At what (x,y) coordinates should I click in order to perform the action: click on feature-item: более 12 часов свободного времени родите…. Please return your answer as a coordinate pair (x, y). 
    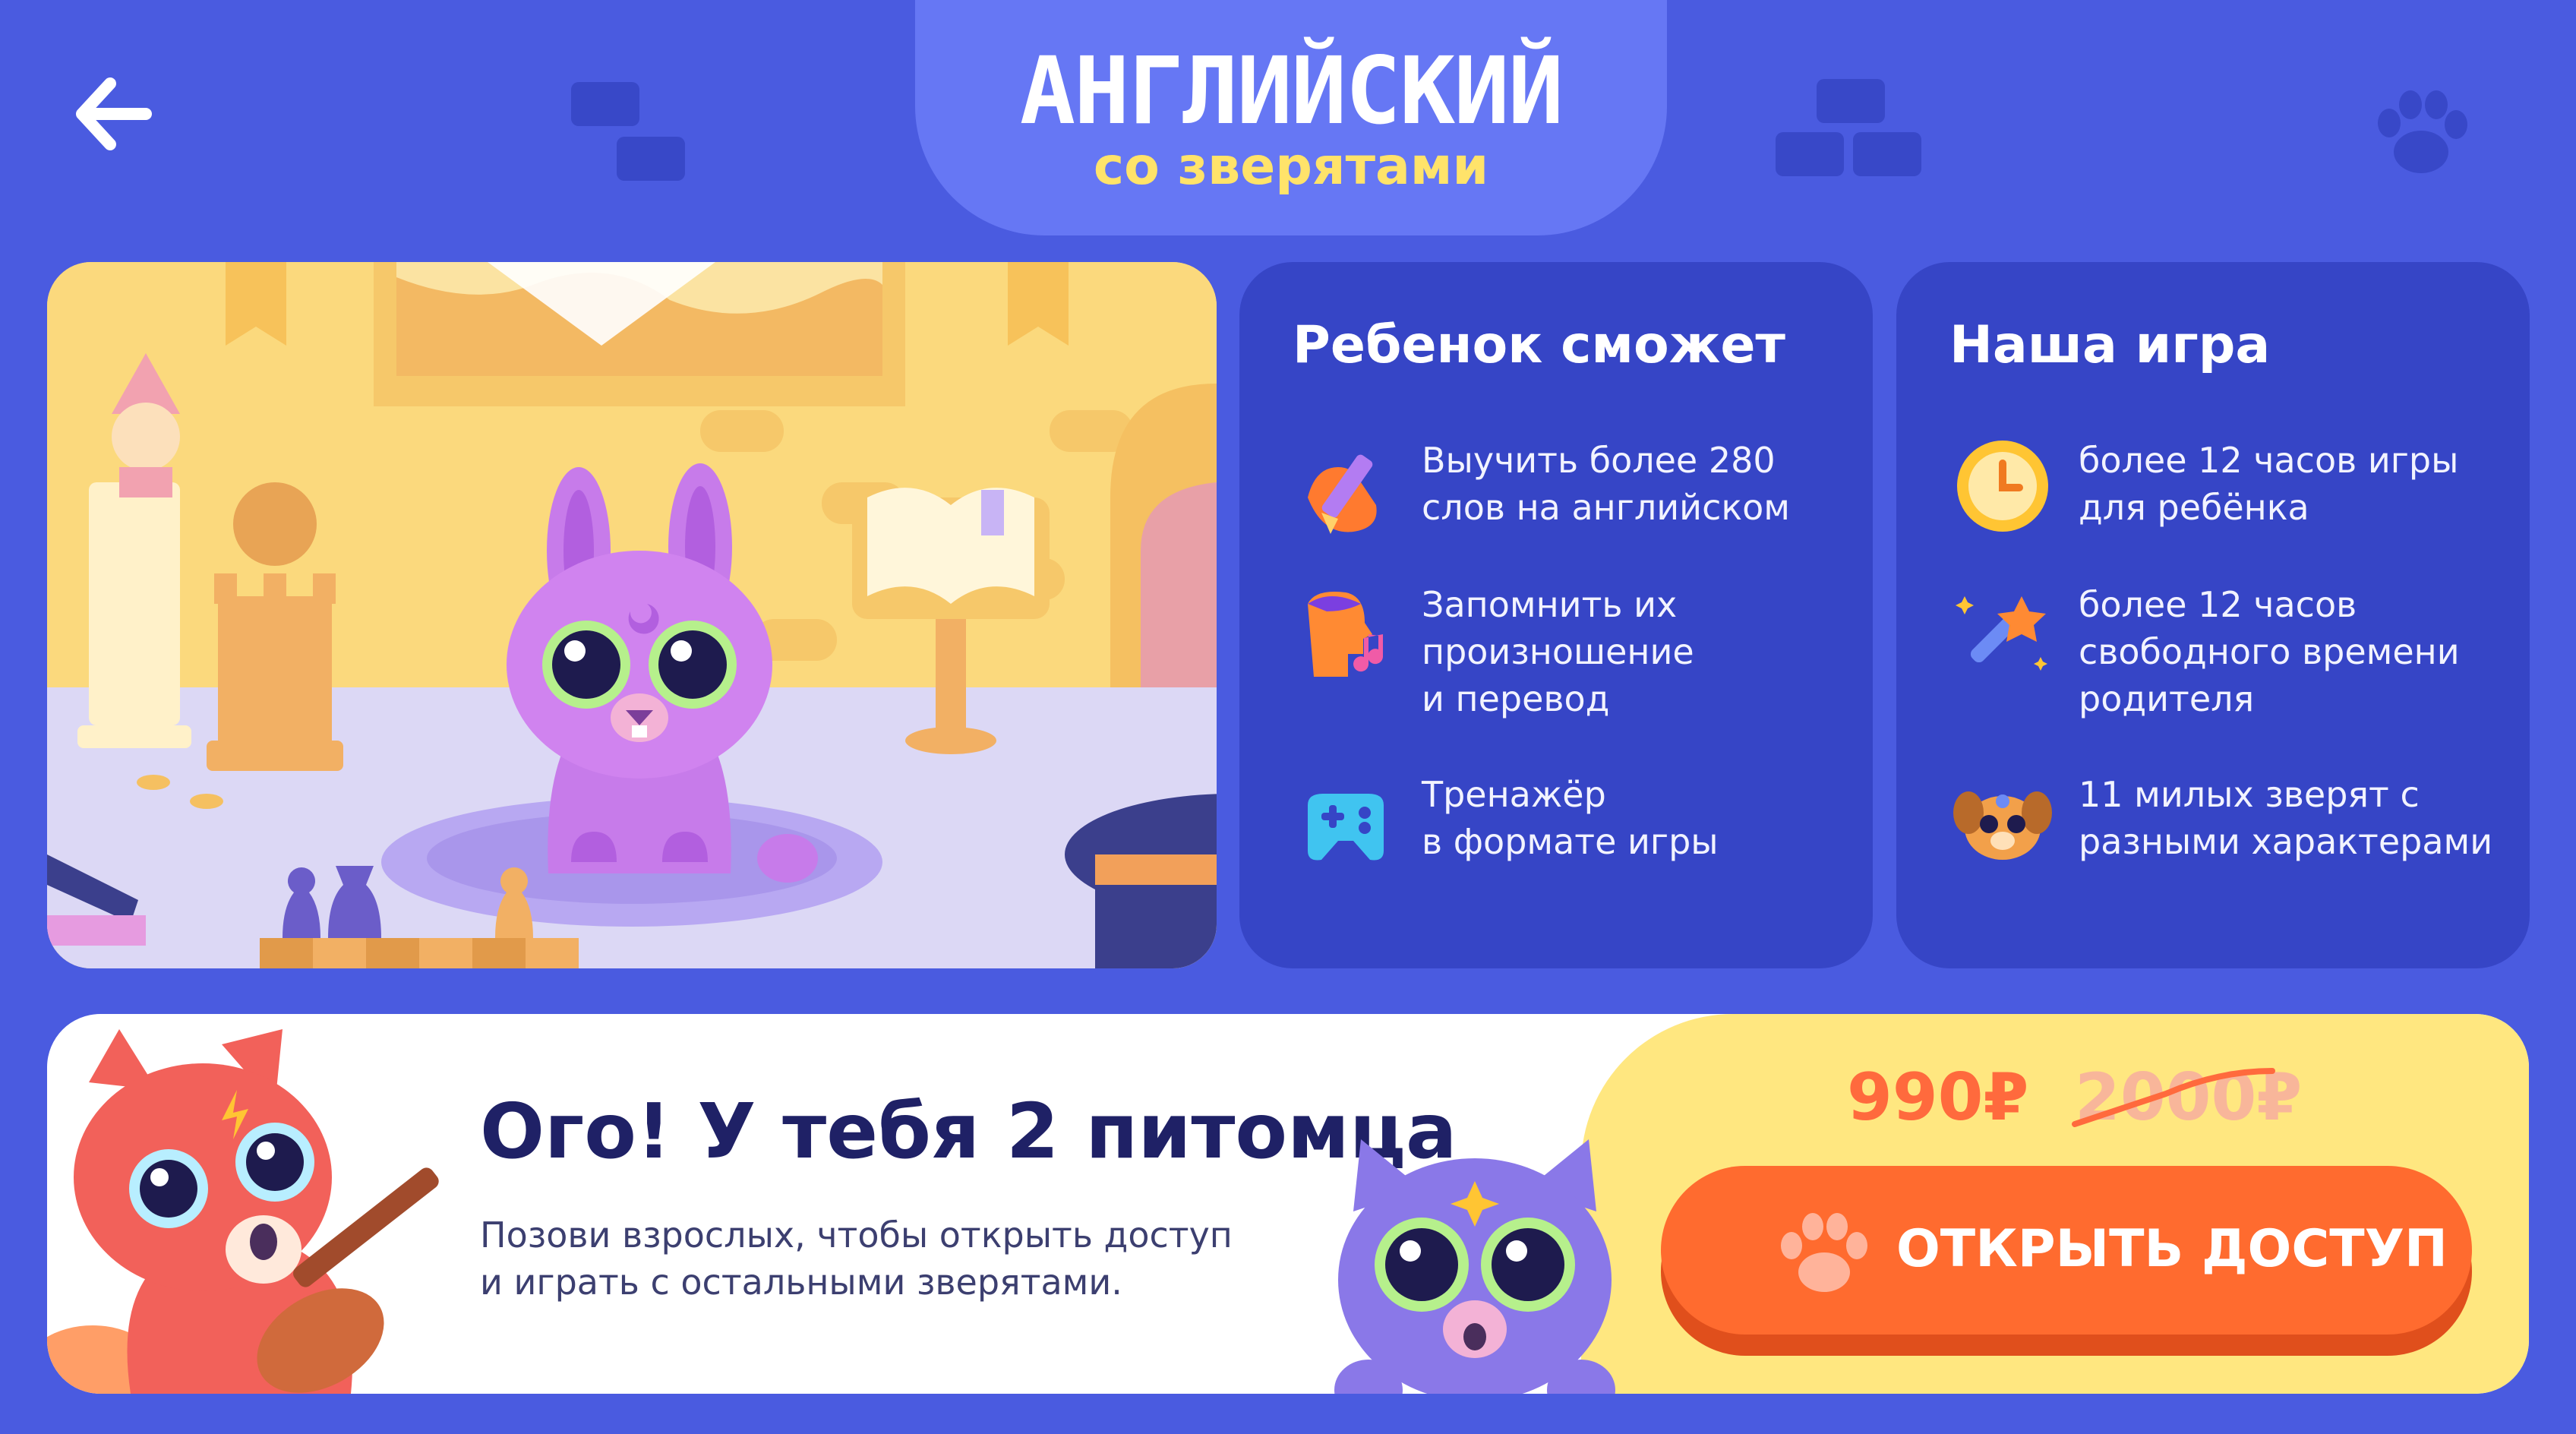
    Looking at the image, I should click on (2230, 657).